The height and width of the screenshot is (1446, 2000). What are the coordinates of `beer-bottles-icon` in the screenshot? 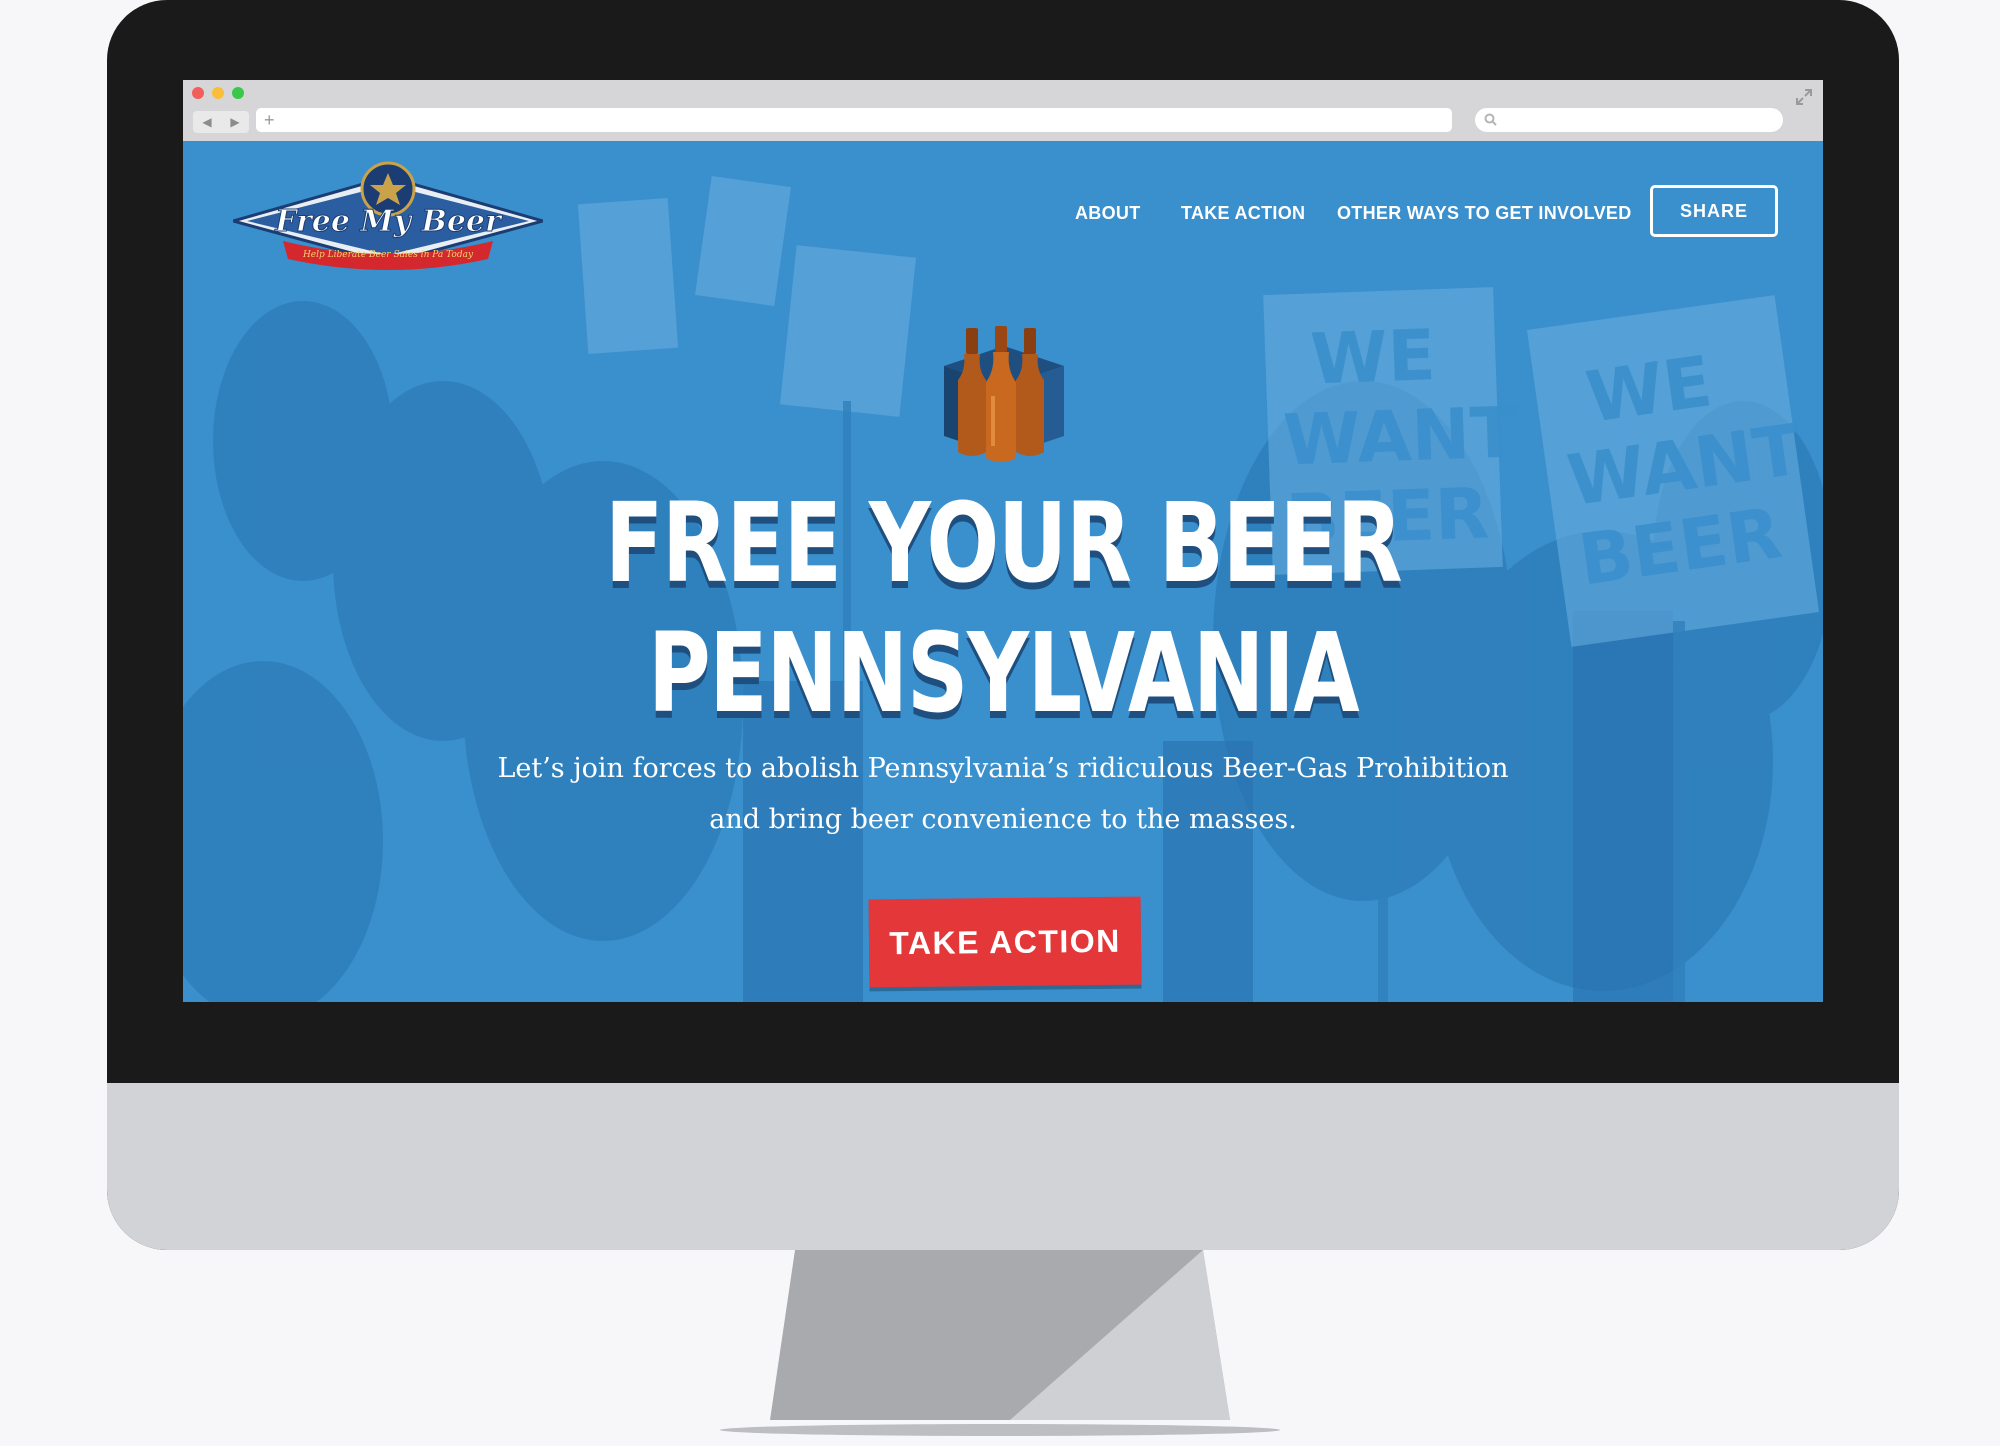 It's located at (1004, 394).